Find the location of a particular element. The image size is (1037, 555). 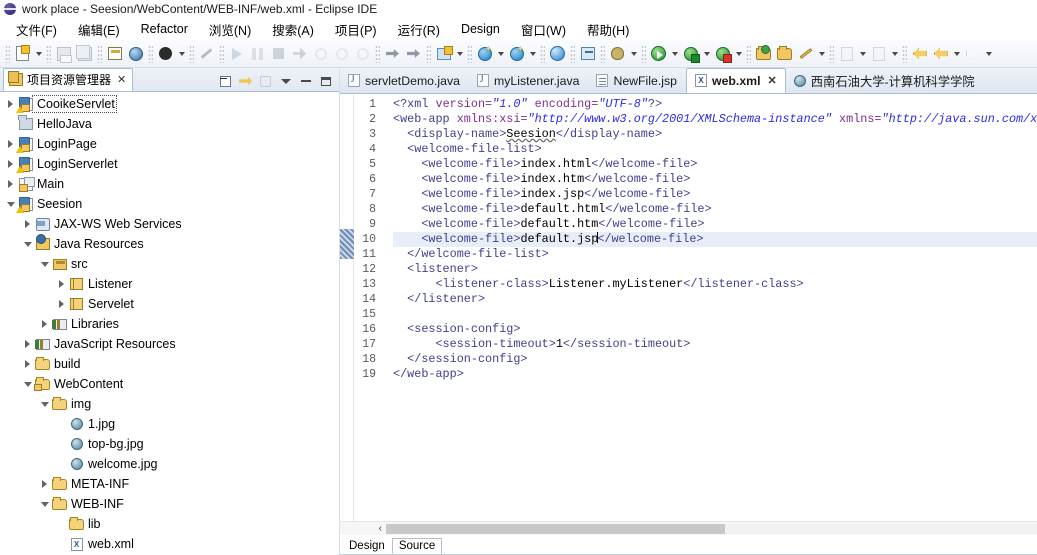

menu-project: 项目(P) is located at coordinates (356, 29).